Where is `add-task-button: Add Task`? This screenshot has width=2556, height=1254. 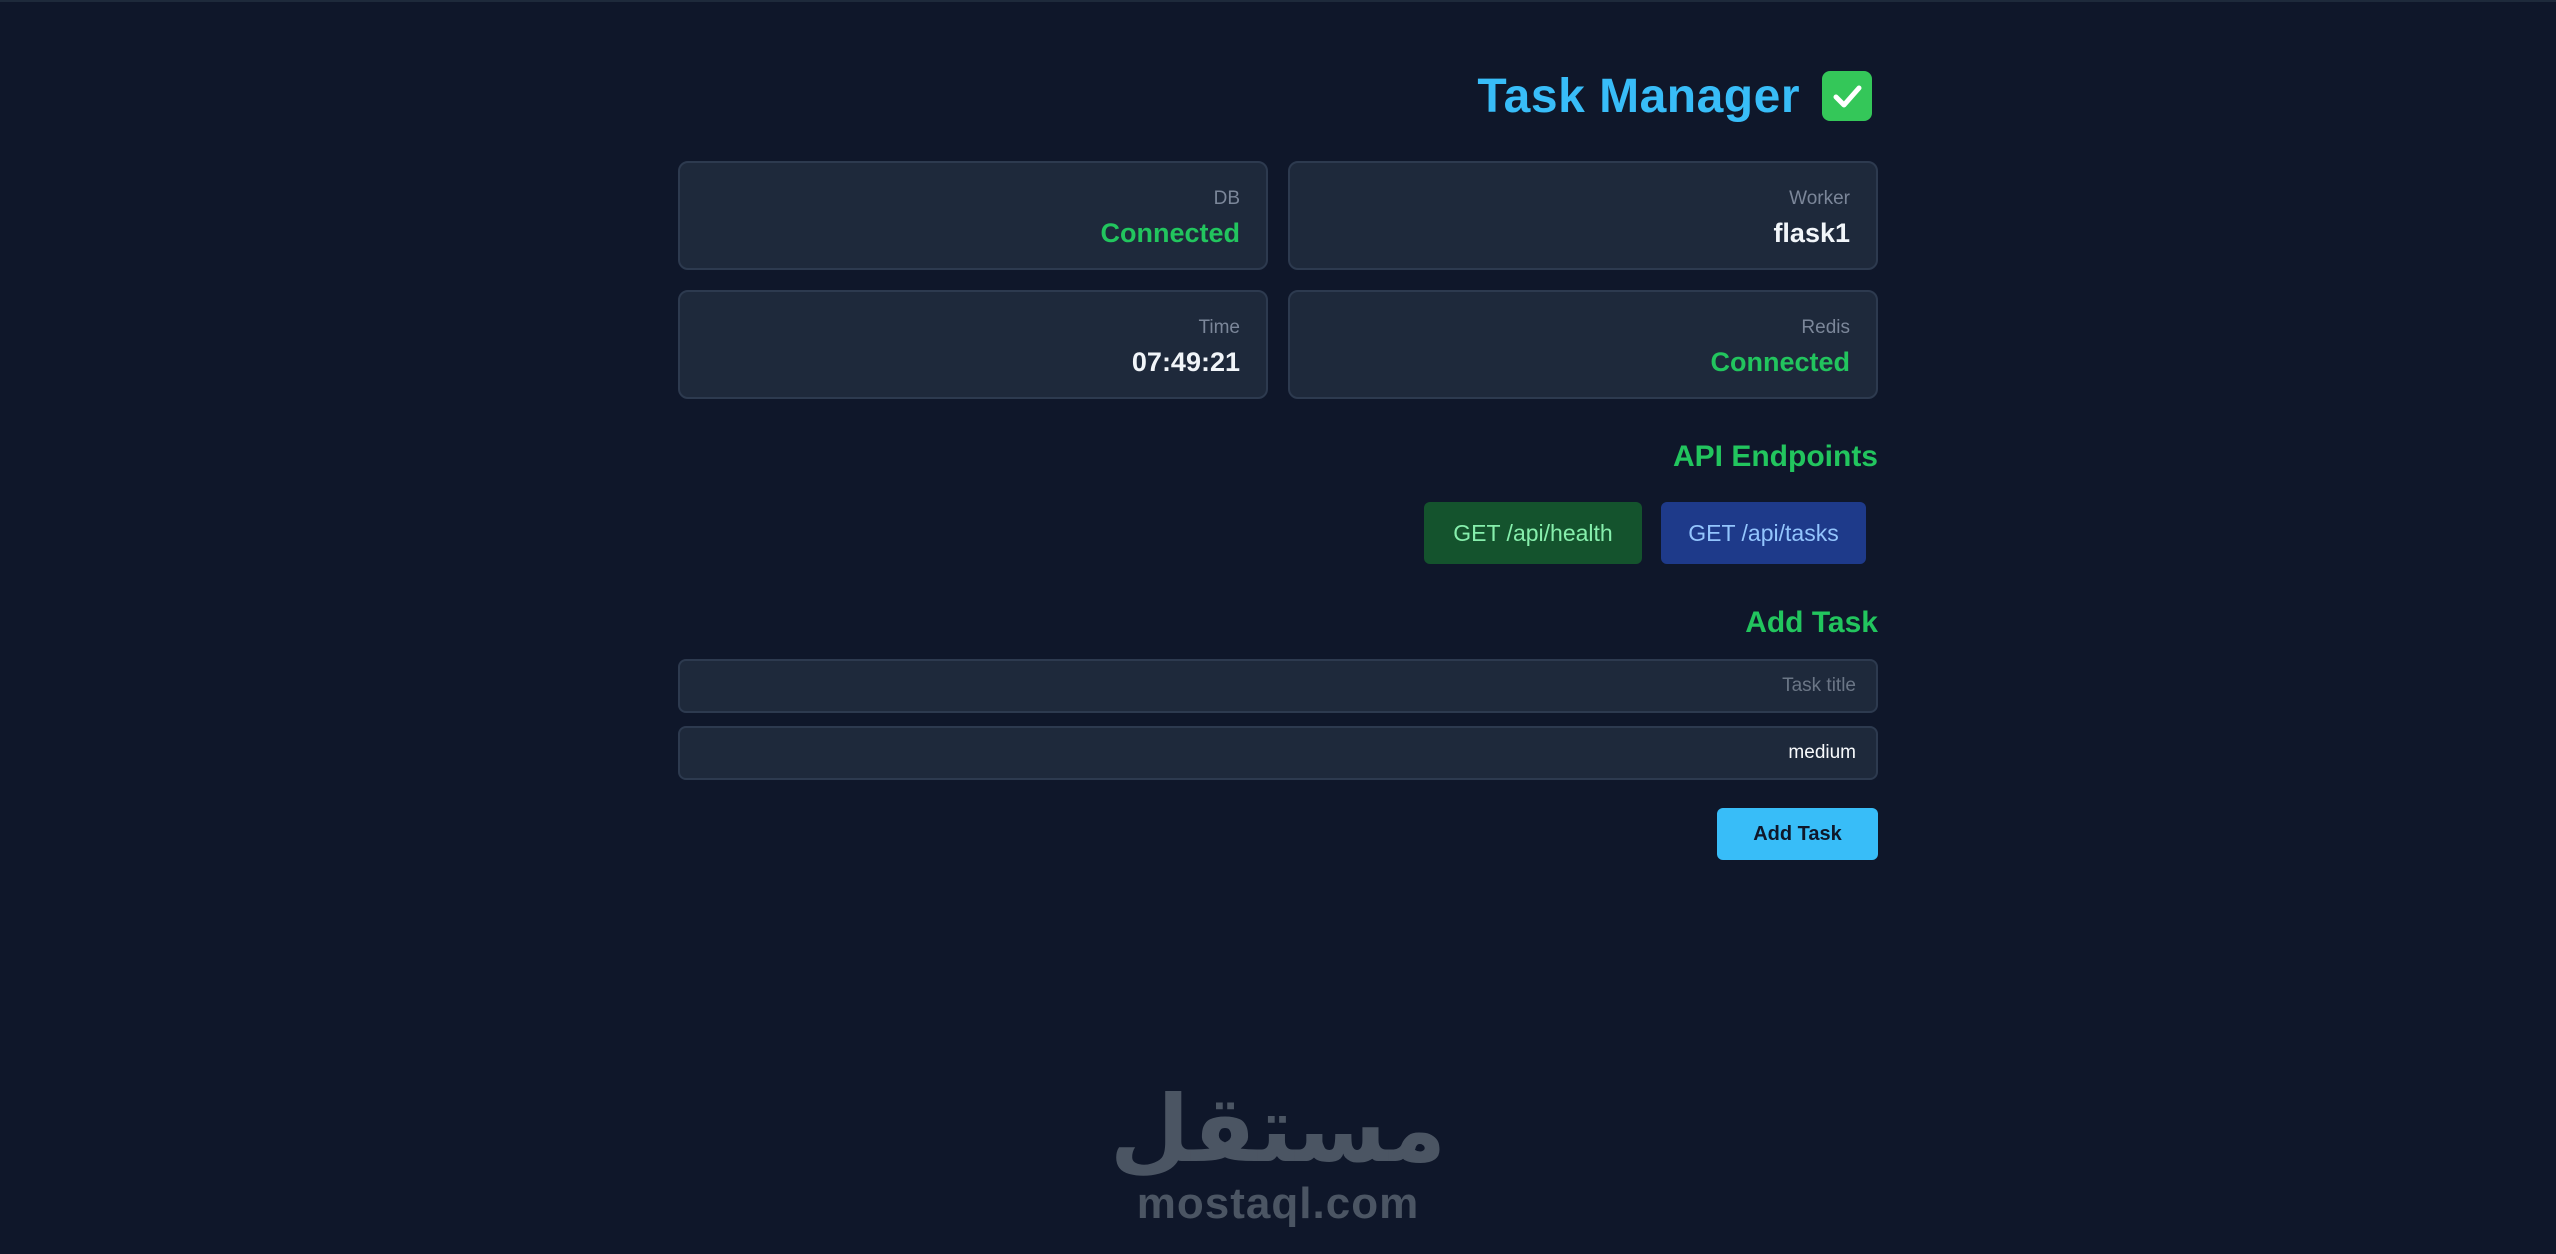 add-task-button: Add Task is located at coordinates (1797, 834).